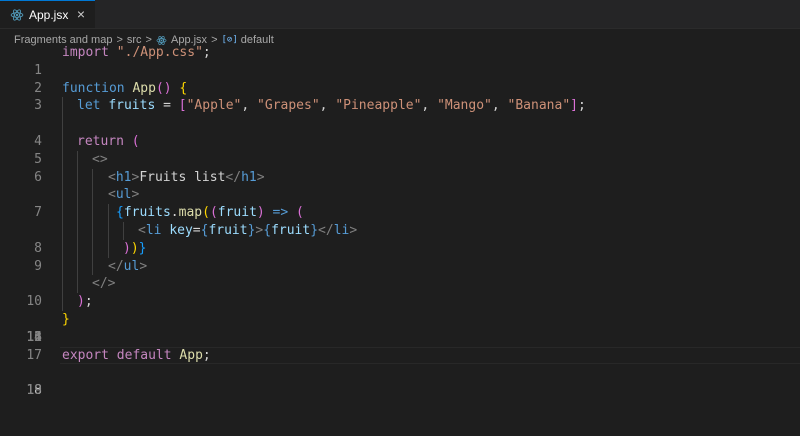 Image resolution: width=800 pixels, height=436 pixels. Describe the element at coordinates (136, 53) in the screenshot. I see `code-text: import "./App.css";` at that location.